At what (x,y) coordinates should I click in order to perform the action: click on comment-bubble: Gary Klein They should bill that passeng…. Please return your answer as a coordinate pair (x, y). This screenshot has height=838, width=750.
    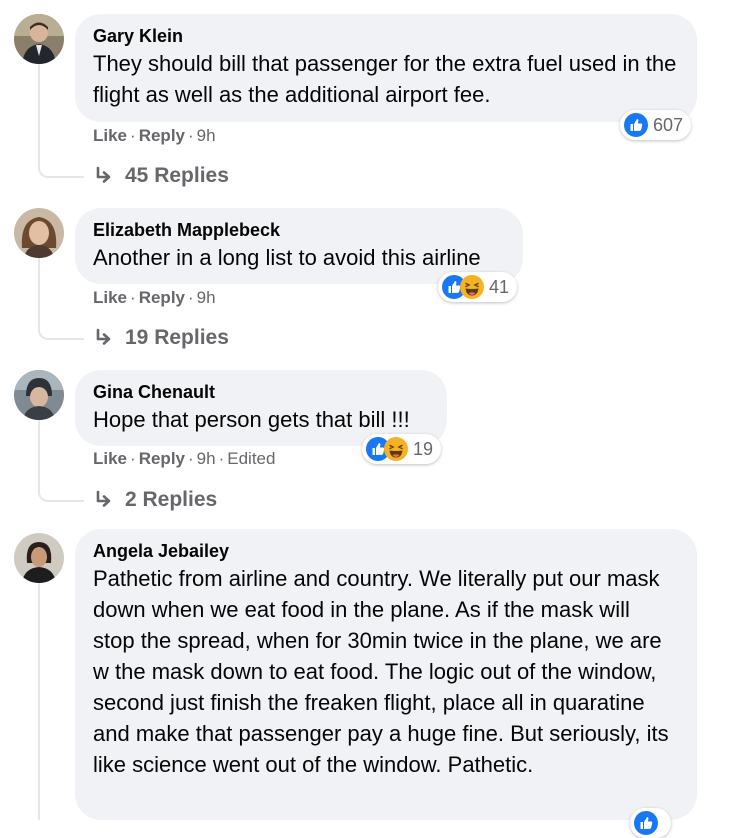
    Looking at the image, I should click on (386, 68).